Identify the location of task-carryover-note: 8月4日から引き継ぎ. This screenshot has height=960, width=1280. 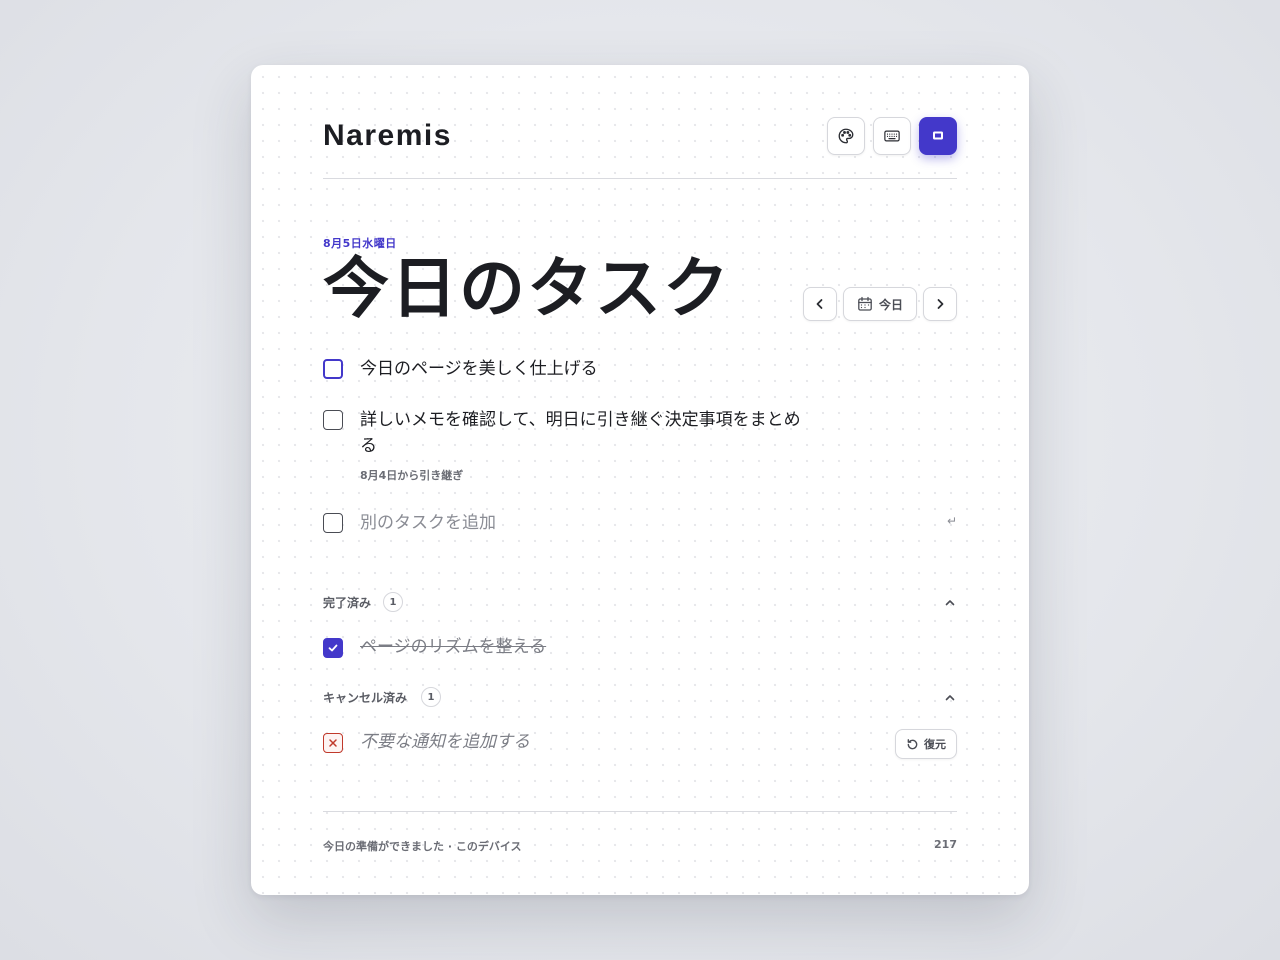
(412, 475).